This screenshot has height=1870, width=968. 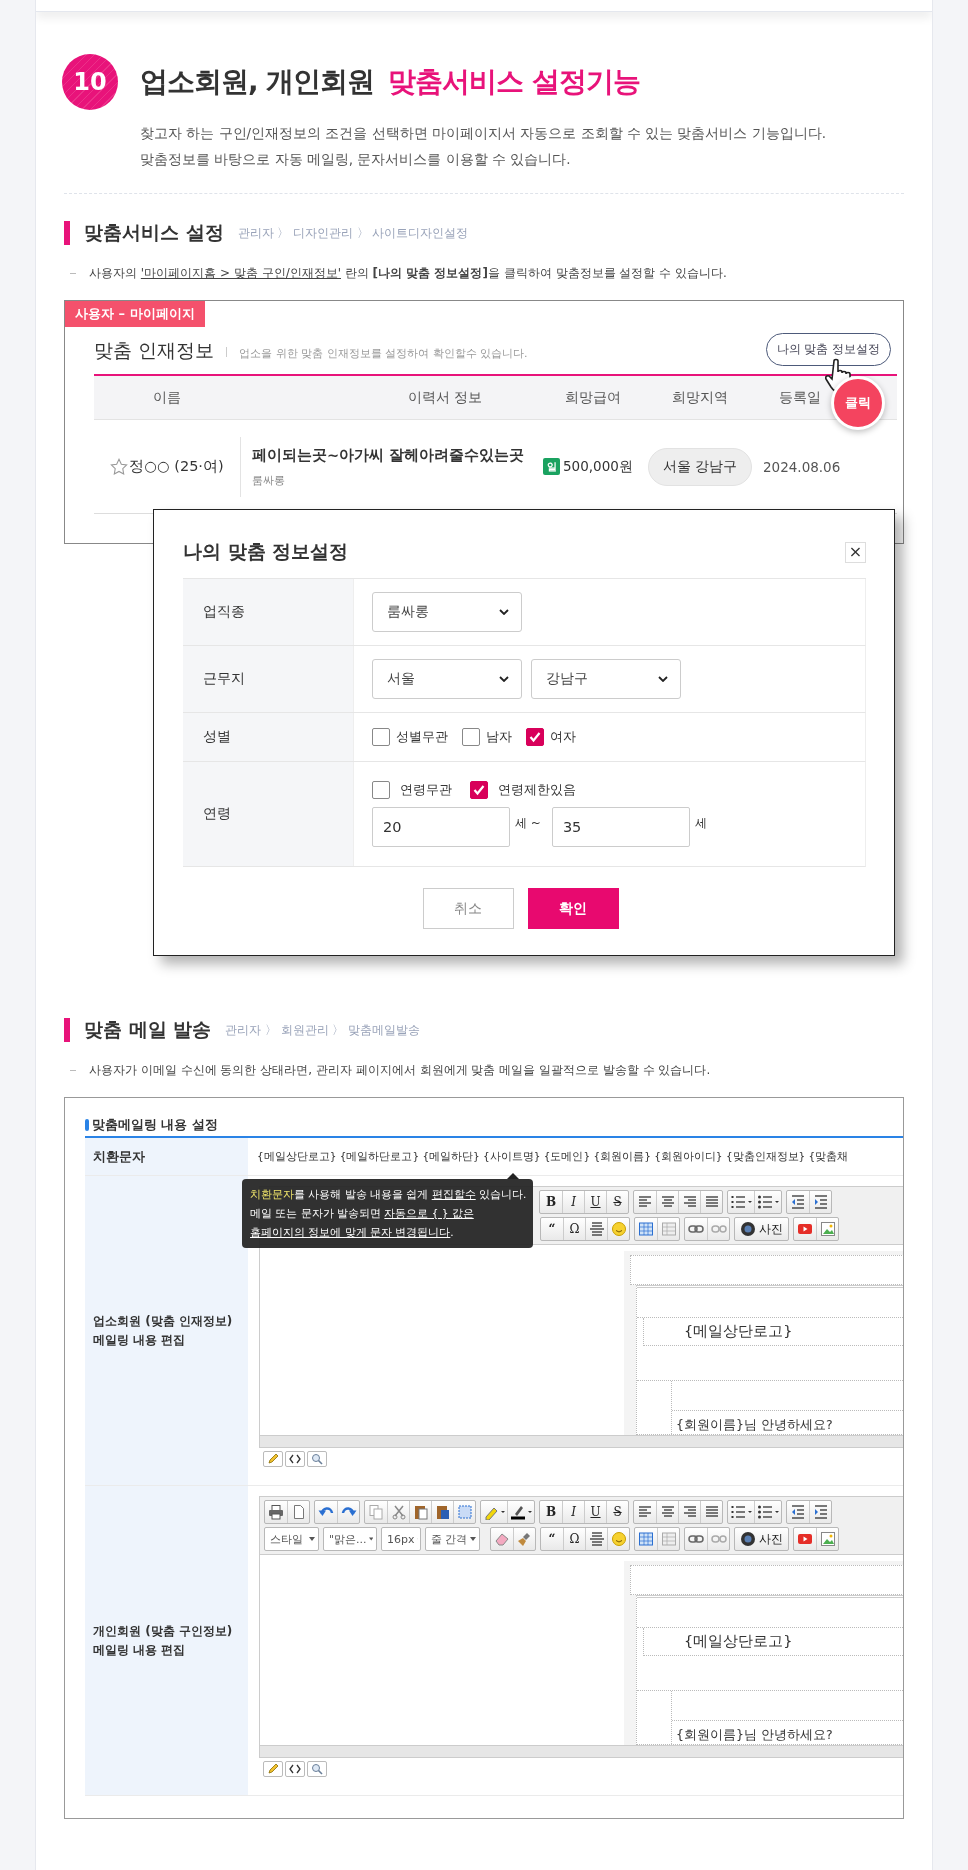 What do you see at coordinates (447, 612) in the screenshot?
I see `dropdown: 룸싸롱` at bounding box center [447, 612].